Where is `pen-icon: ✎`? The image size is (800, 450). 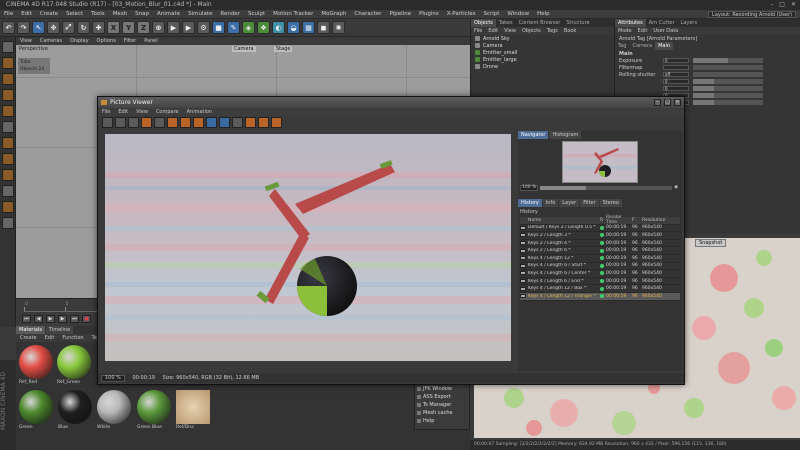 pen-icon: ✎ is located at coordinates (233, 27).